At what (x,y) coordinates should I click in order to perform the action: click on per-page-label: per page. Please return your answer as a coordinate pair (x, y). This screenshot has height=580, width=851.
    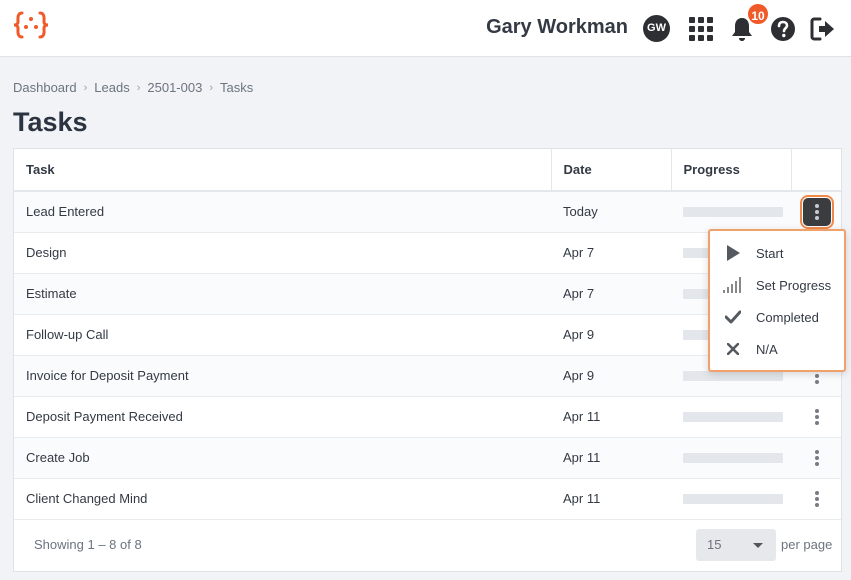
    Looking at the image, I should click on (807, 544).